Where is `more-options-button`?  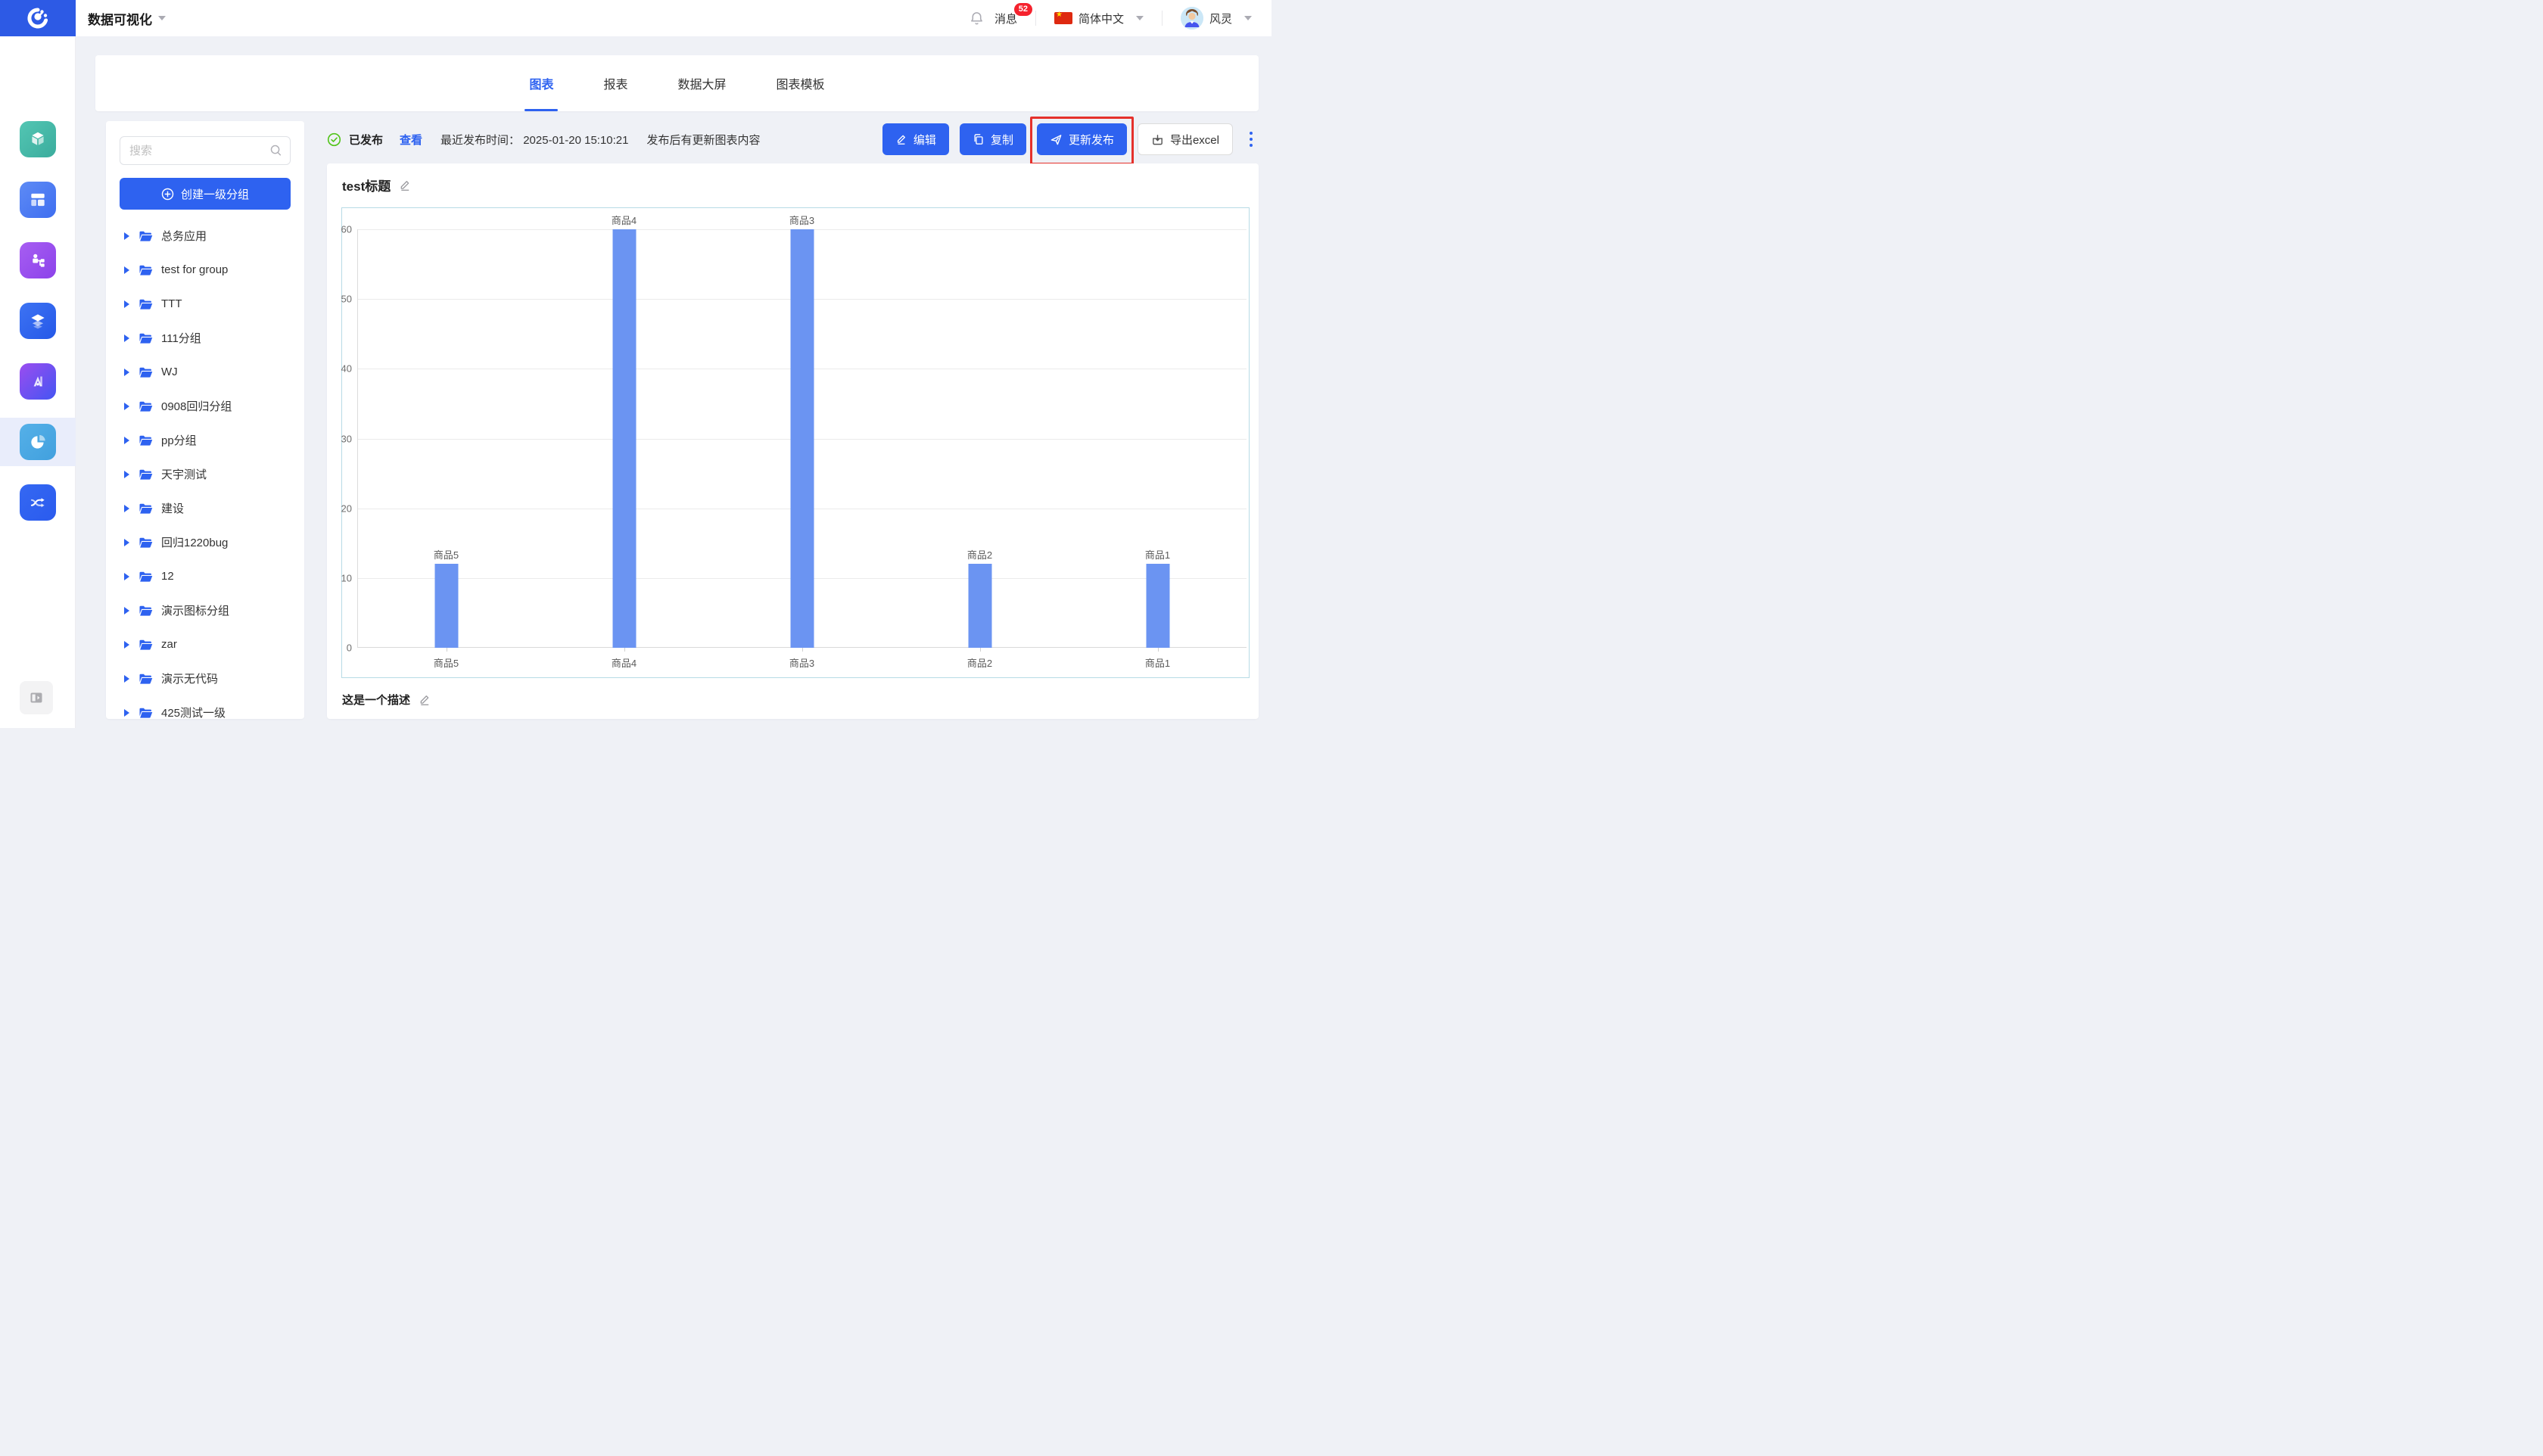 more-options-button is located at coordinates (1251, 139).